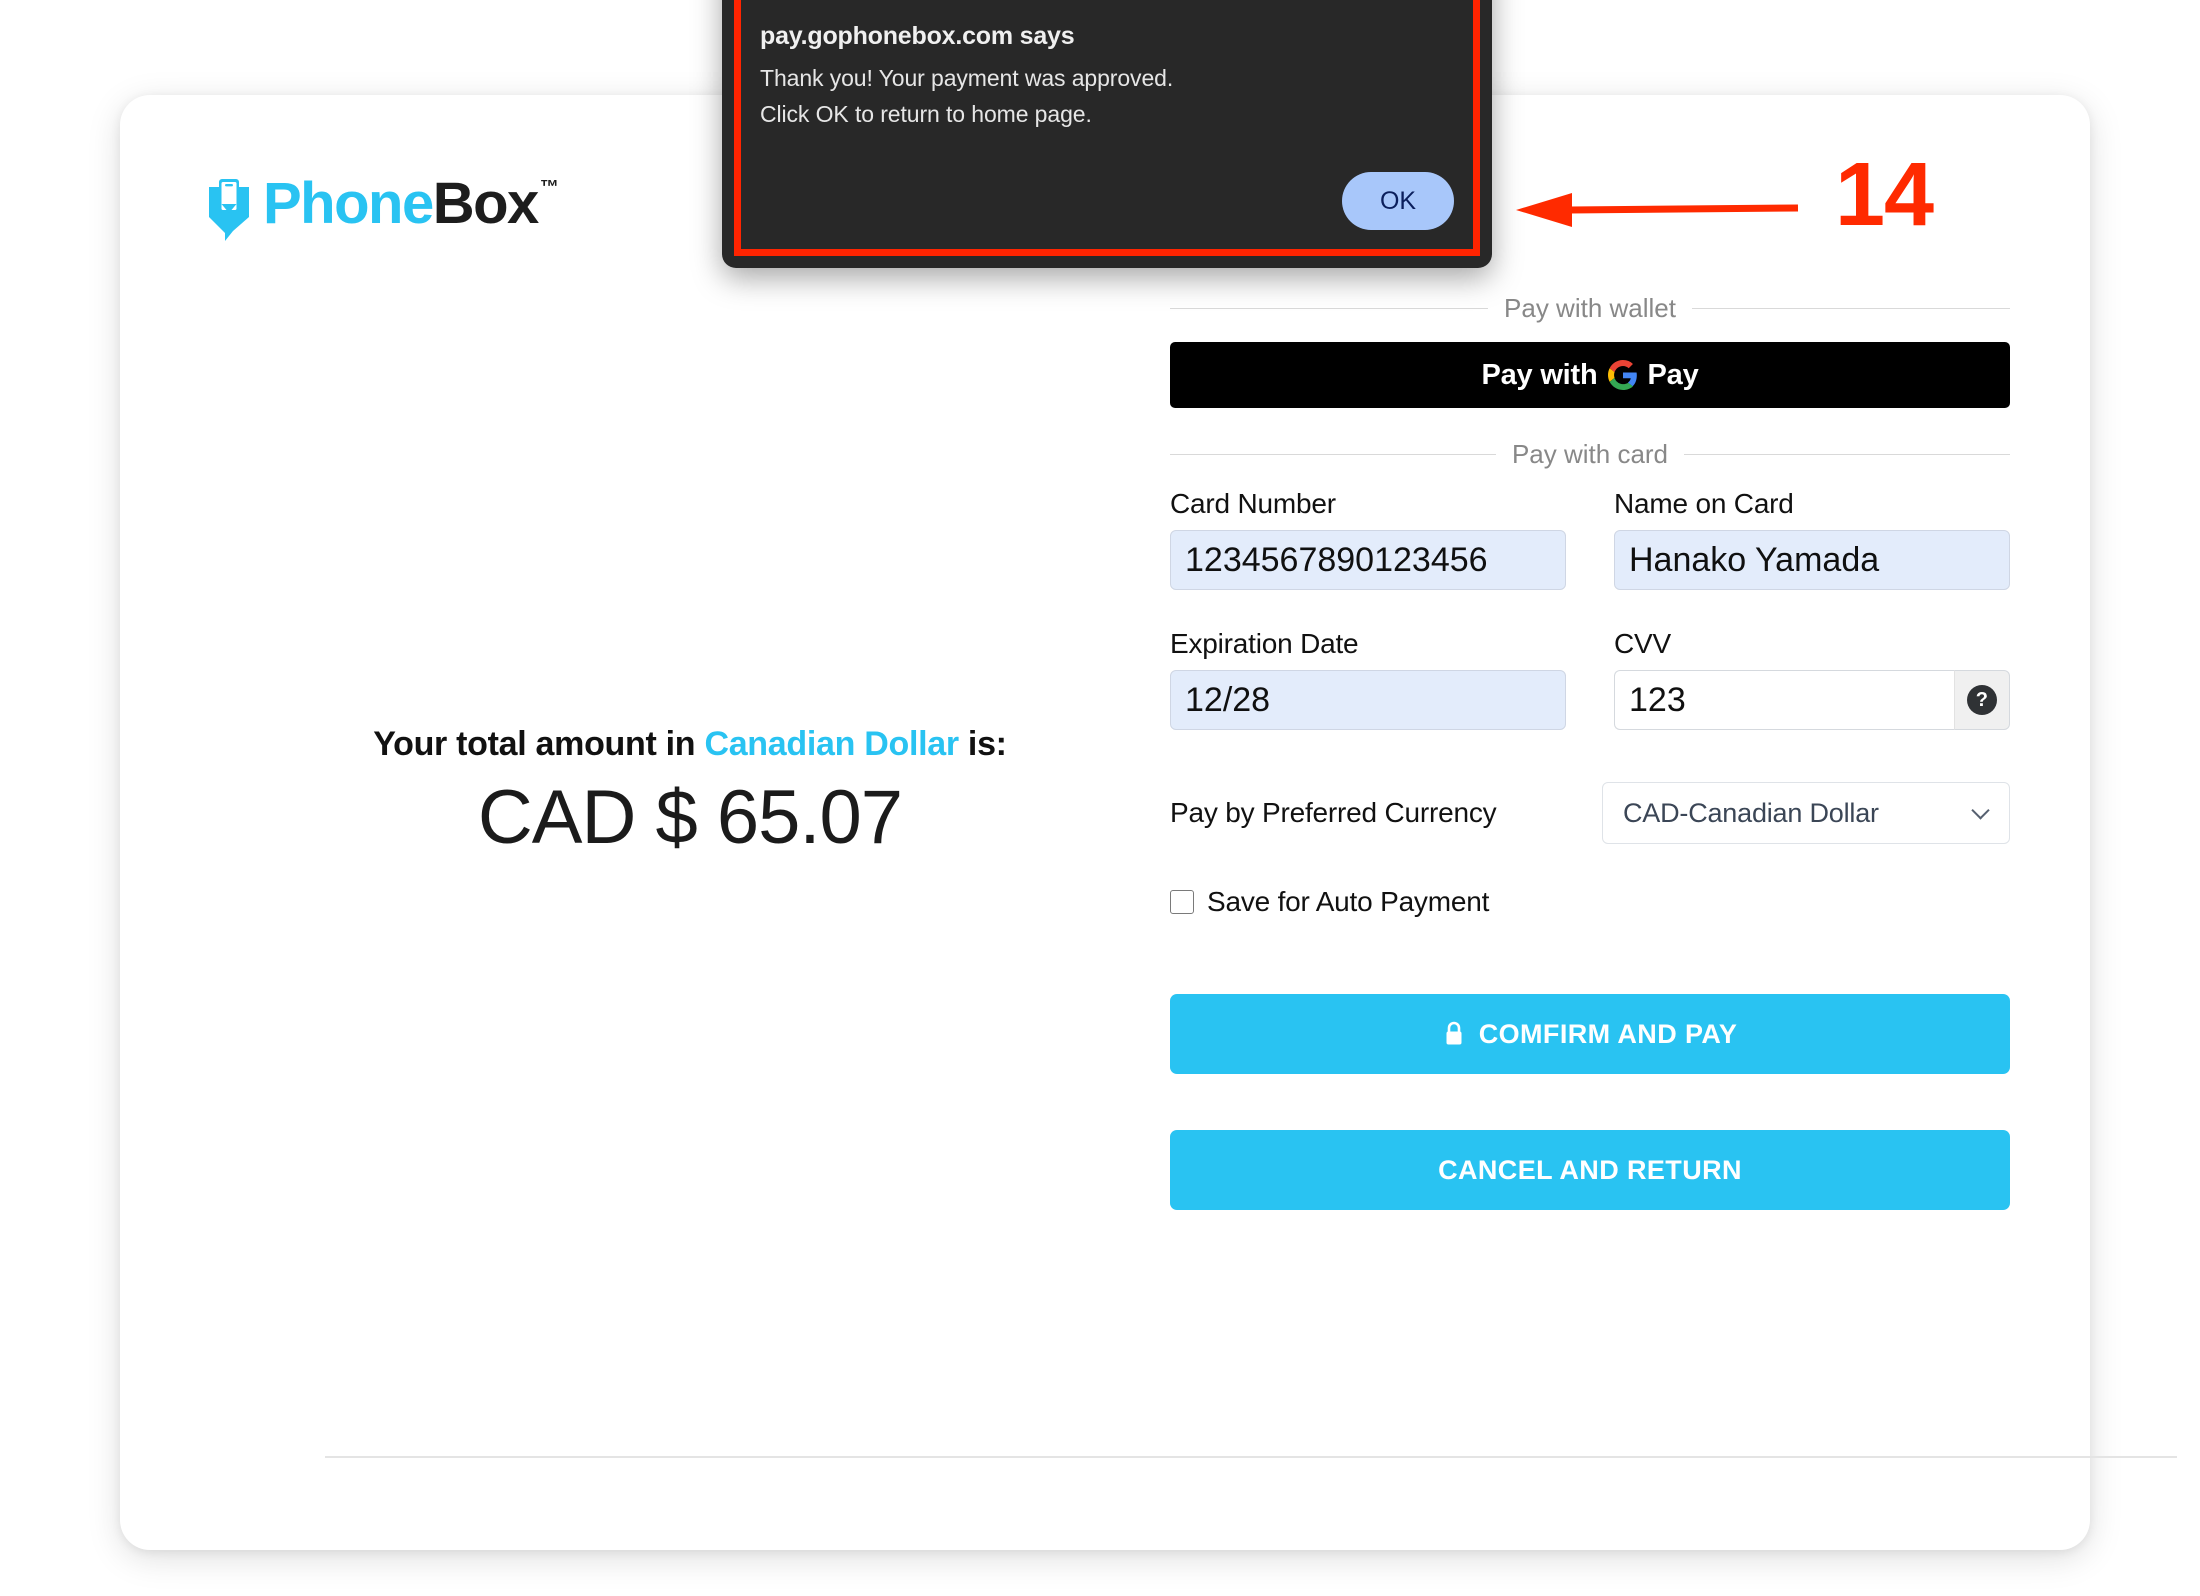 This screenshot has width=2200, height=1596. Describe the element at coordinates (1454, 1033) in the screenshot. I see `lock-icon` at that location.